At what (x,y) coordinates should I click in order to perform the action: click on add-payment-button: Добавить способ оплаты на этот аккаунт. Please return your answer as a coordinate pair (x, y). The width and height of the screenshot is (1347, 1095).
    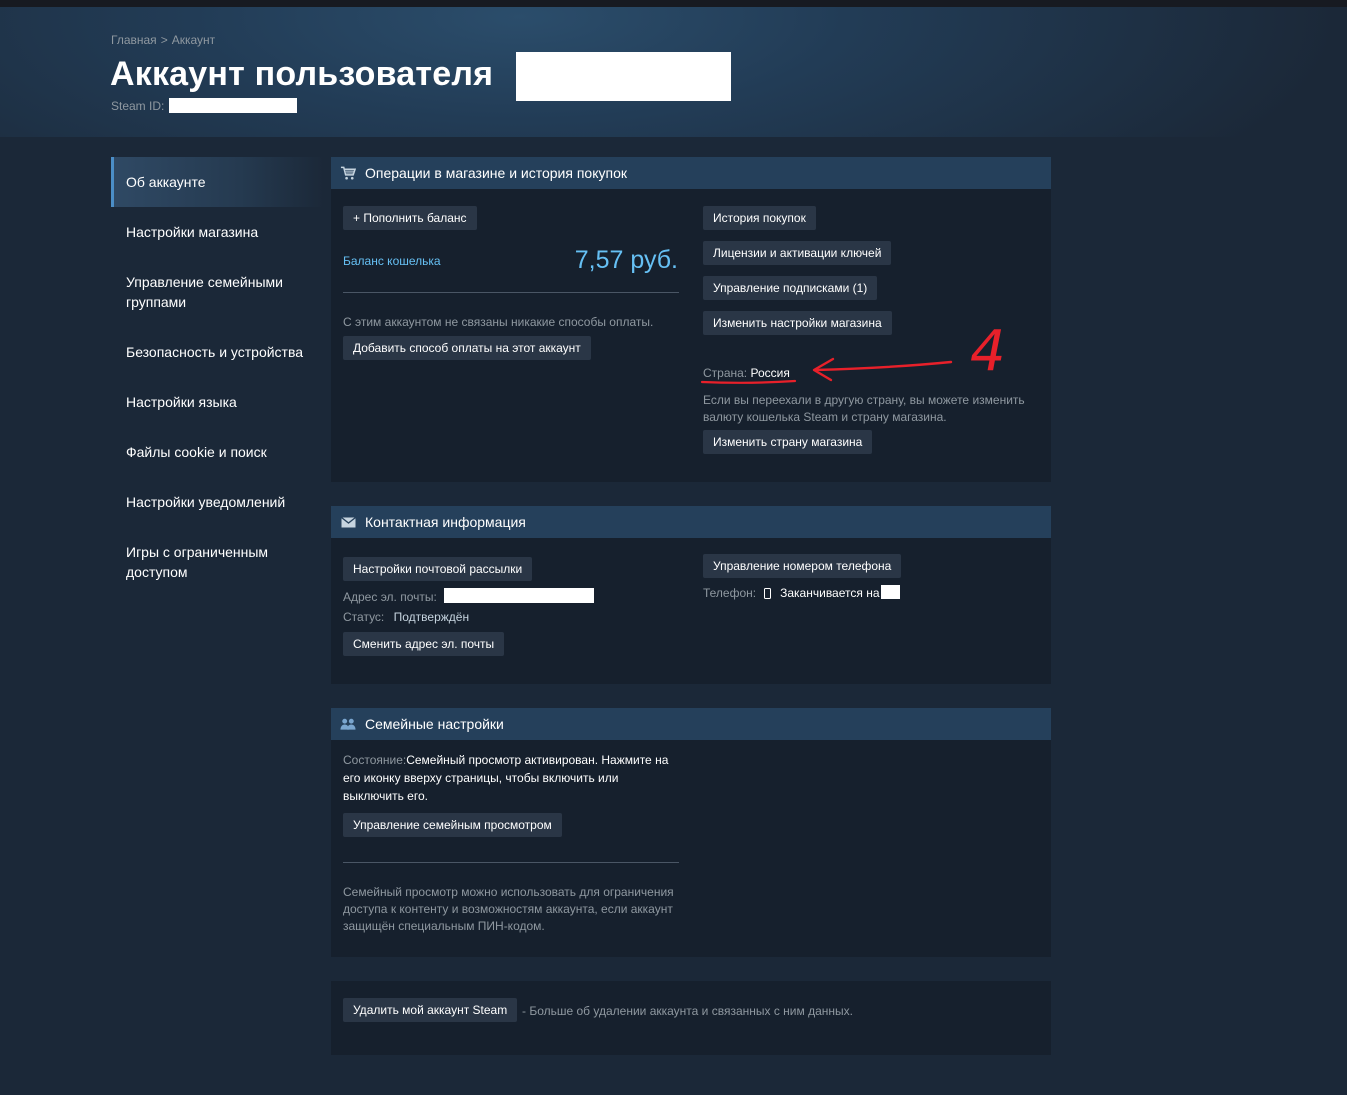
    Looking at the image, I should click on (467, 348).